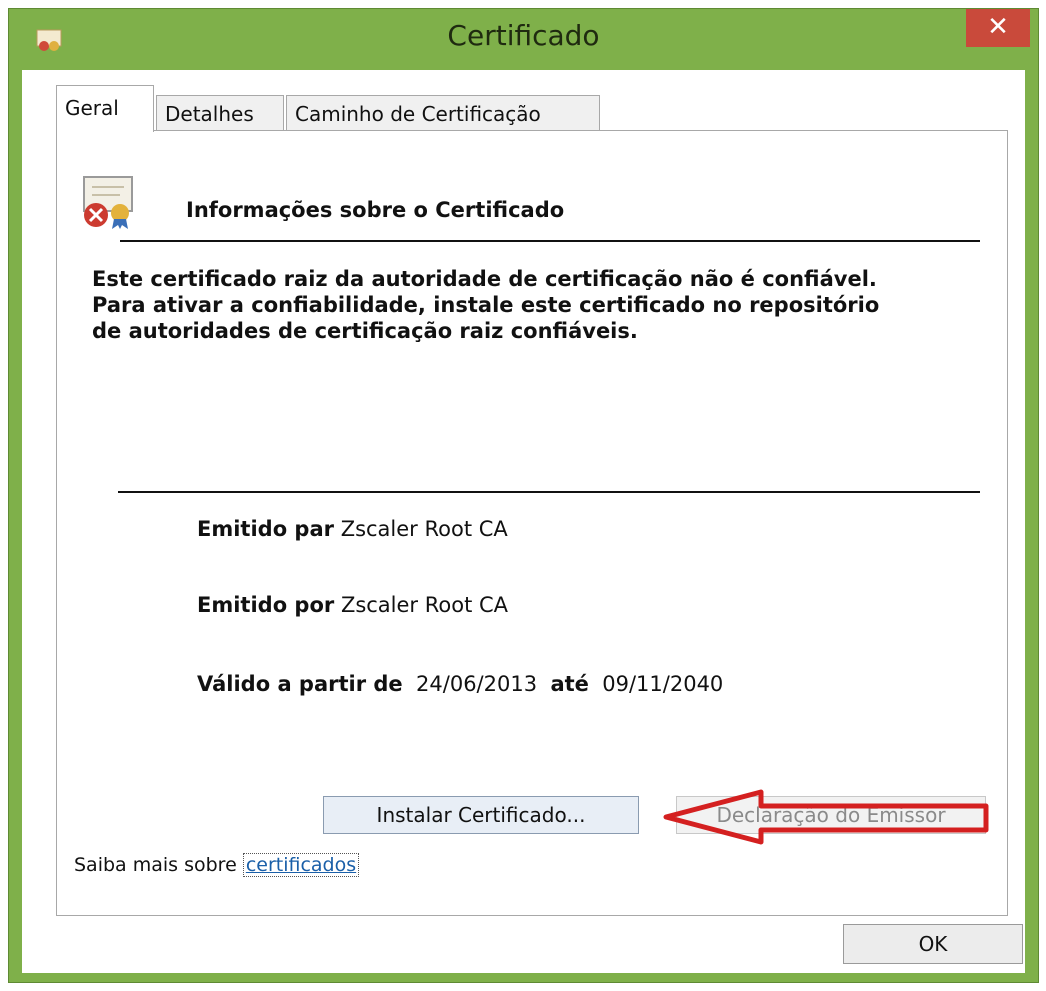  What do you see at coordinates (523, 35) in the screenshot?
I see `window-title: Certificado` at bounding box center [523, 35].